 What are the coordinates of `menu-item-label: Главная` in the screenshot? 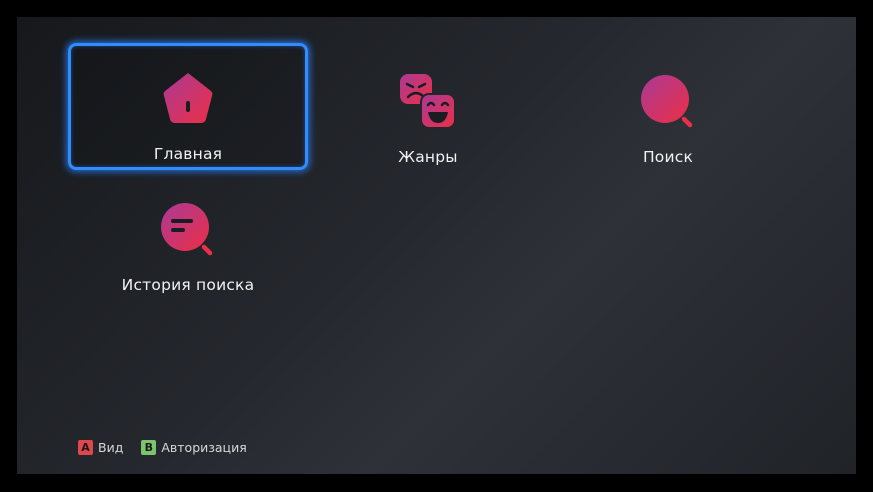 It's located at (188, 154).